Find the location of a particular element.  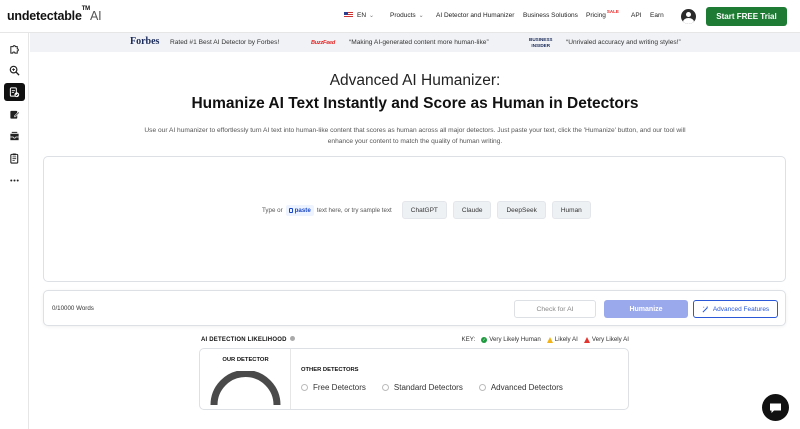

word-count: 0/10000 Words is located at coordinates (73, 308).